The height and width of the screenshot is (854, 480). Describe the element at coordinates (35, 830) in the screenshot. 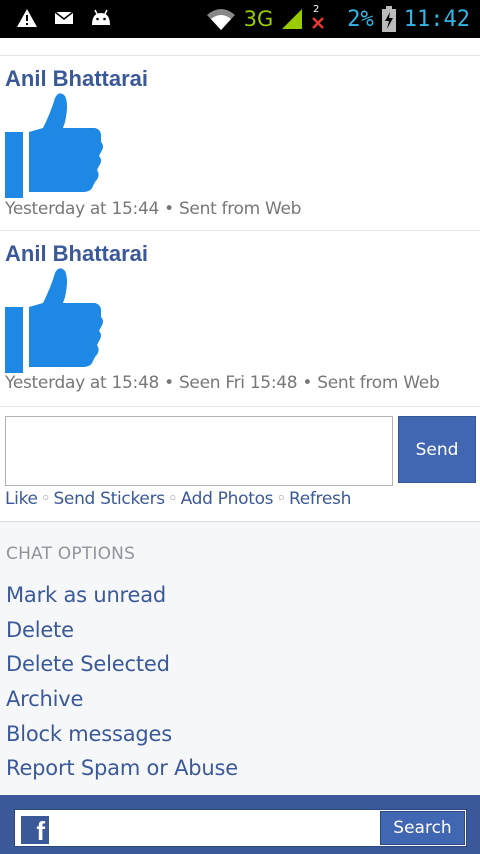

I see `facebook-logo-icon: f` at that location.